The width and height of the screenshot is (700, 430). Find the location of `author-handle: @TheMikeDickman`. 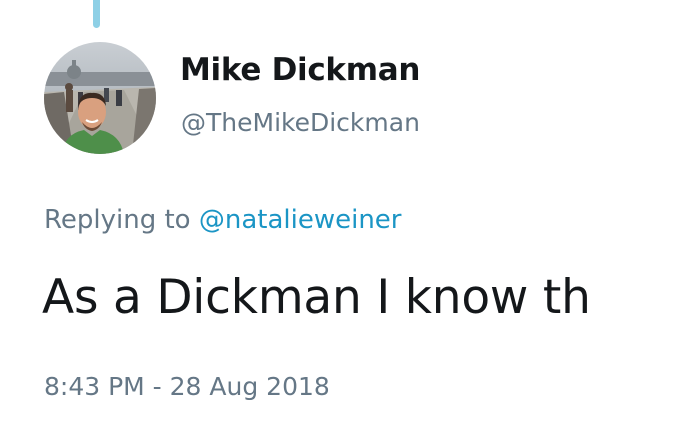

author-handle: @TheMikeDickman is located at coordinates (300, 122).